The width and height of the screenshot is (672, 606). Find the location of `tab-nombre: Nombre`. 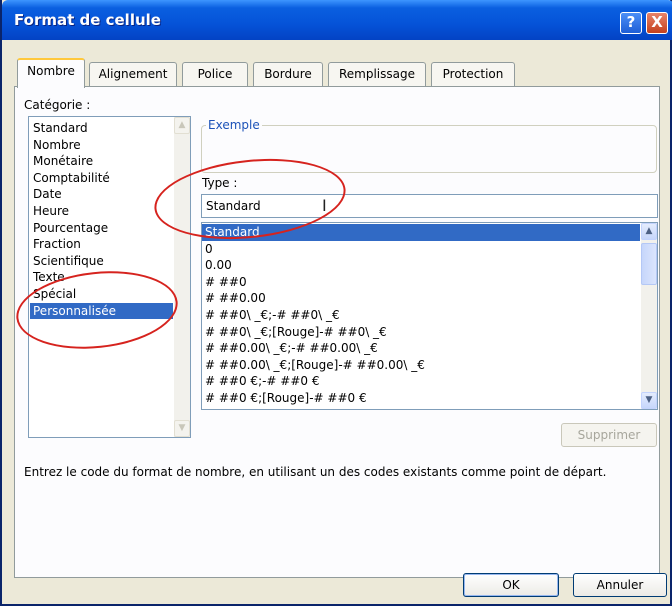

tab-nombre: Nombre is located at coordinates (51, 73).